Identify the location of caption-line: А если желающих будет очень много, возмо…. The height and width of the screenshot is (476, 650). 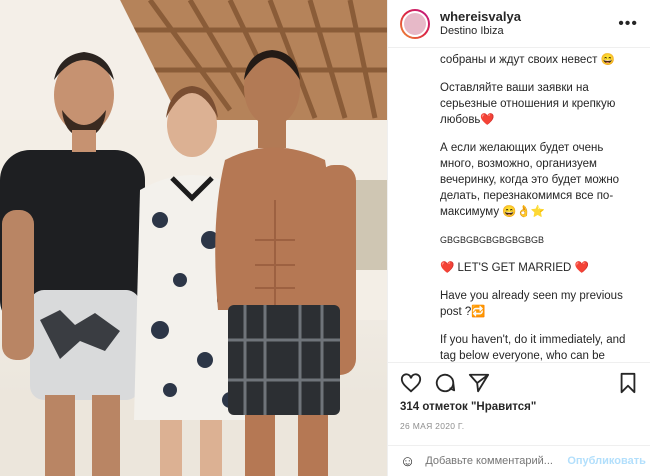
(530, 180).